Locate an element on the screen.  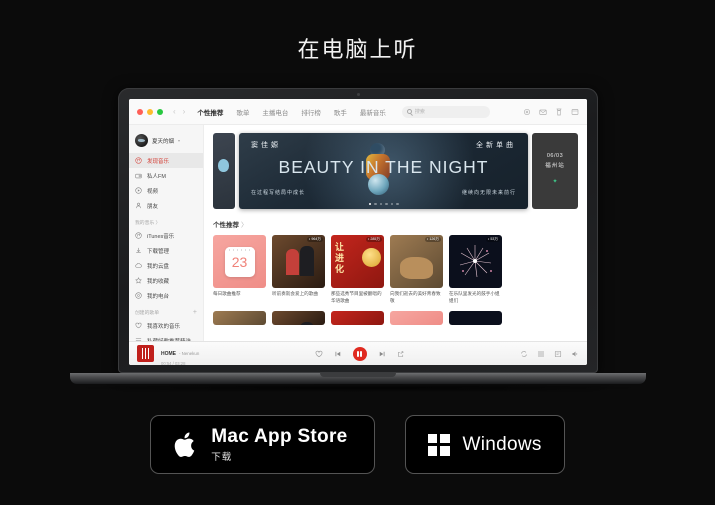
card-thumbnail: ♪ 53万 is located at coordinates (475, 261).